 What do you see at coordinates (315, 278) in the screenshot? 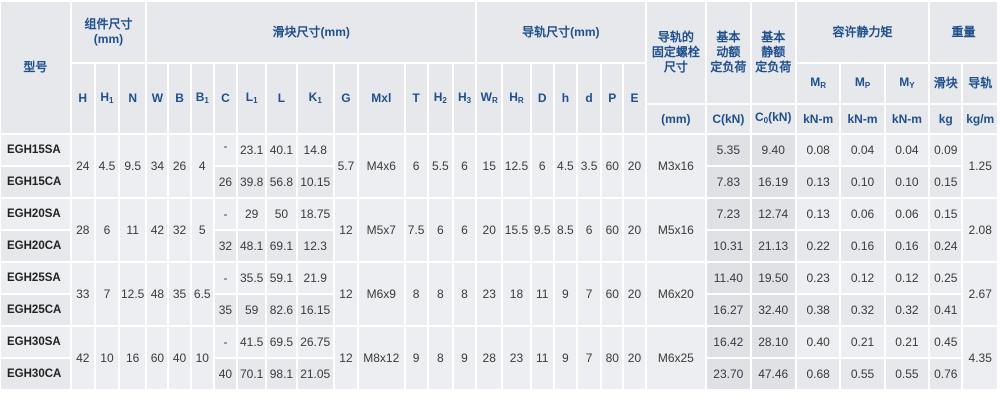
I see `cell-K1: 21.9` at bounding box center [315, 278].